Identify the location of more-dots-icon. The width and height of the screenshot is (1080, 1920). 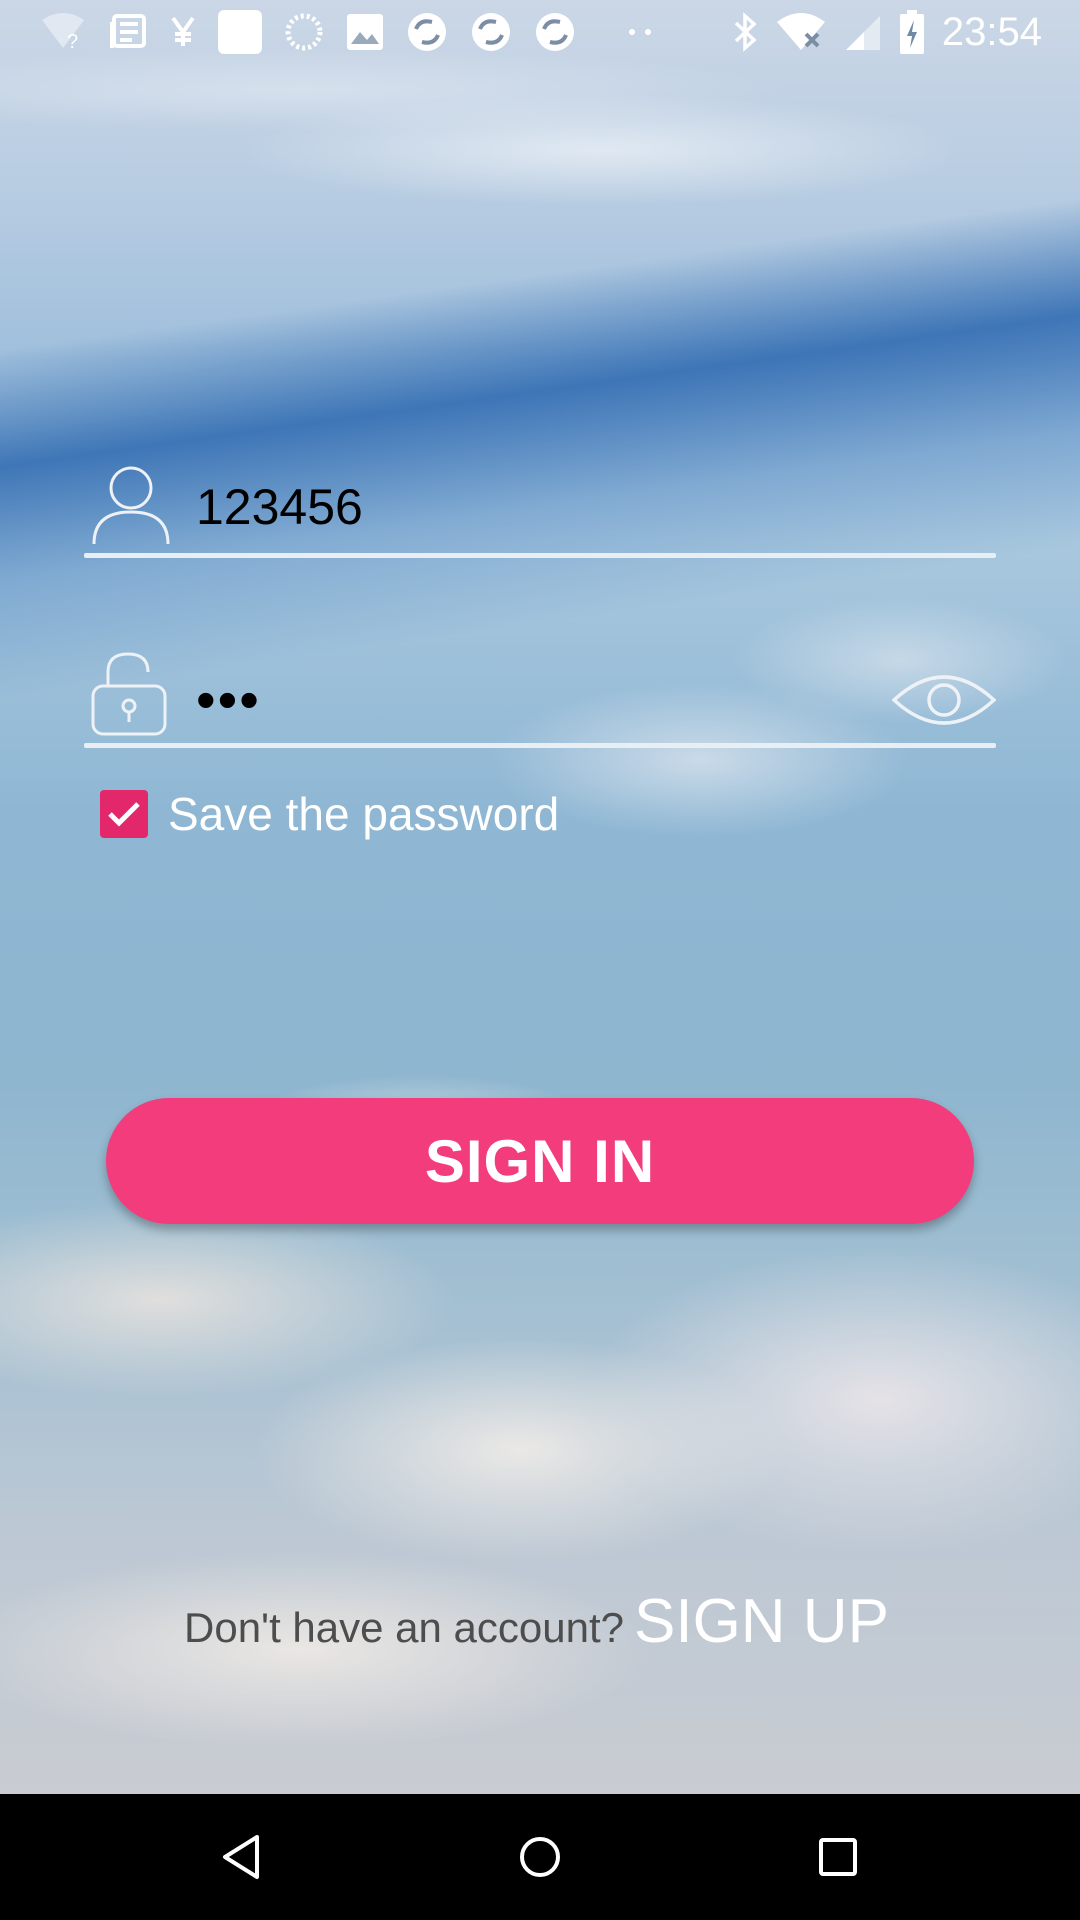
(640, 32).